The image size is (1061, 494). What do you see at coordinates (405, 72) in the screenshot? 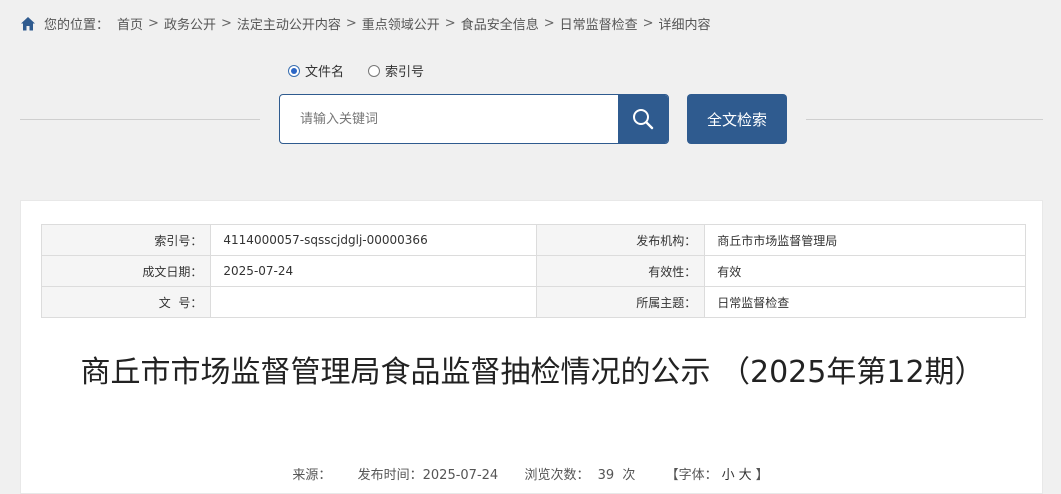
I see `radio-index-number-label: 索引号` at bounding box center [405, 72].